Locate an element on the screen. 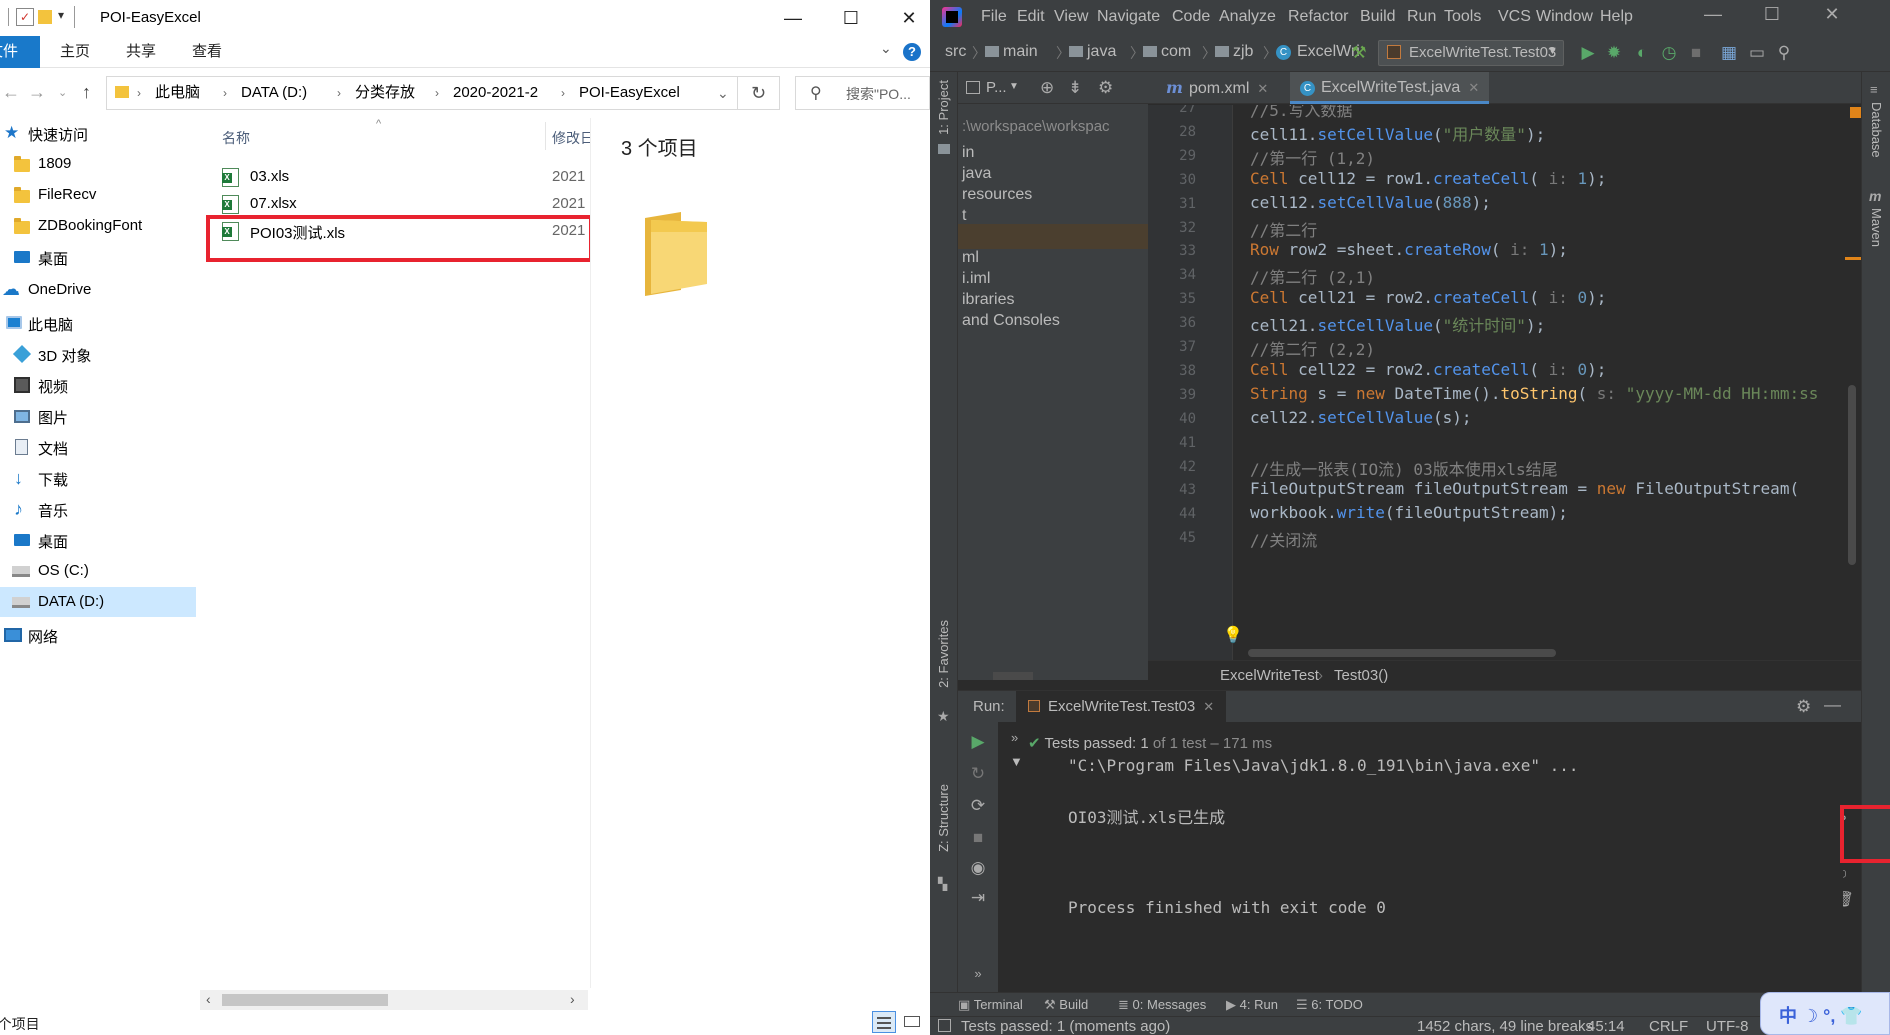  tool-tab-run: ▶ 4: Run is located at coordinates (1252, 1005).